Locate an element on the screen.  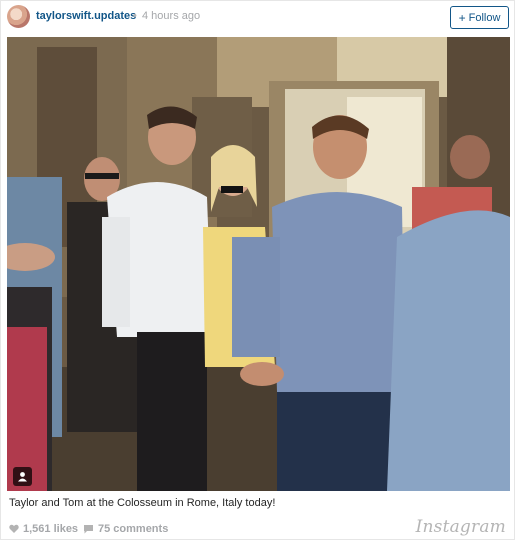
plus-icon: + is located at coordinates (462, 17).